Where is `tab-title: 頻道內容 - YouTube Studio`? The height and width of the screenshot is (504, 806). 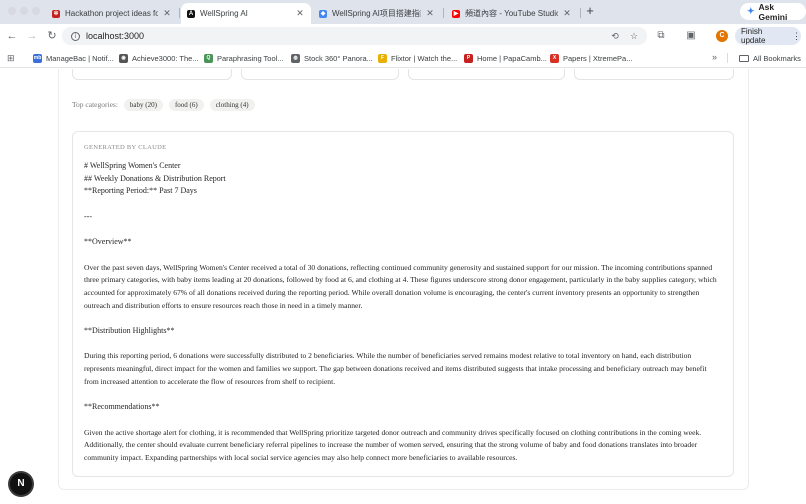
tab-title: 頻道內容 - YouTube Studio is located at coordinates (511, 13).